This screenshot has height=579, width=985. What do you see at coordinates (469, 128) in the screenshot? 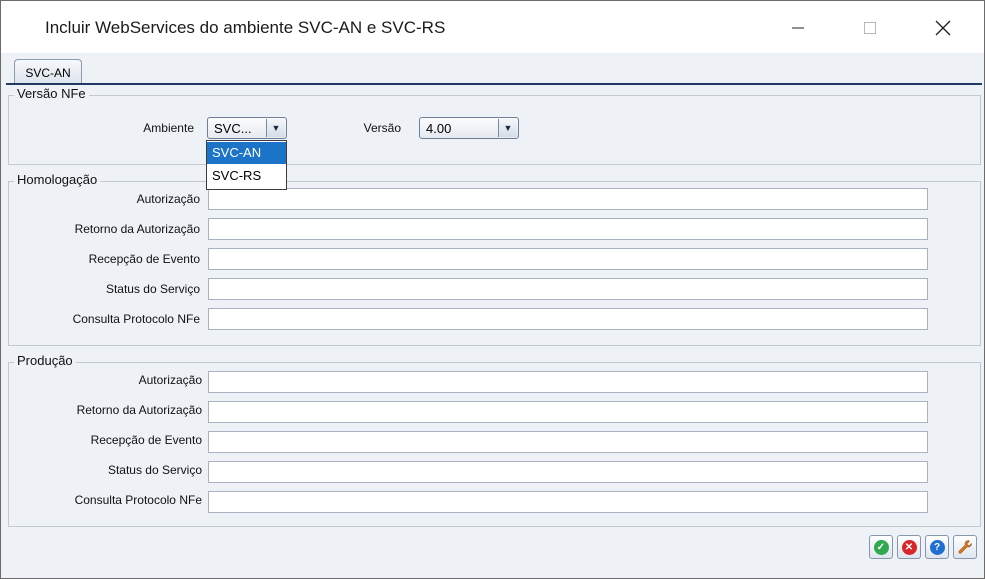
I see `versao-select: 4.00 ▼` at bounding box center [469, 128].